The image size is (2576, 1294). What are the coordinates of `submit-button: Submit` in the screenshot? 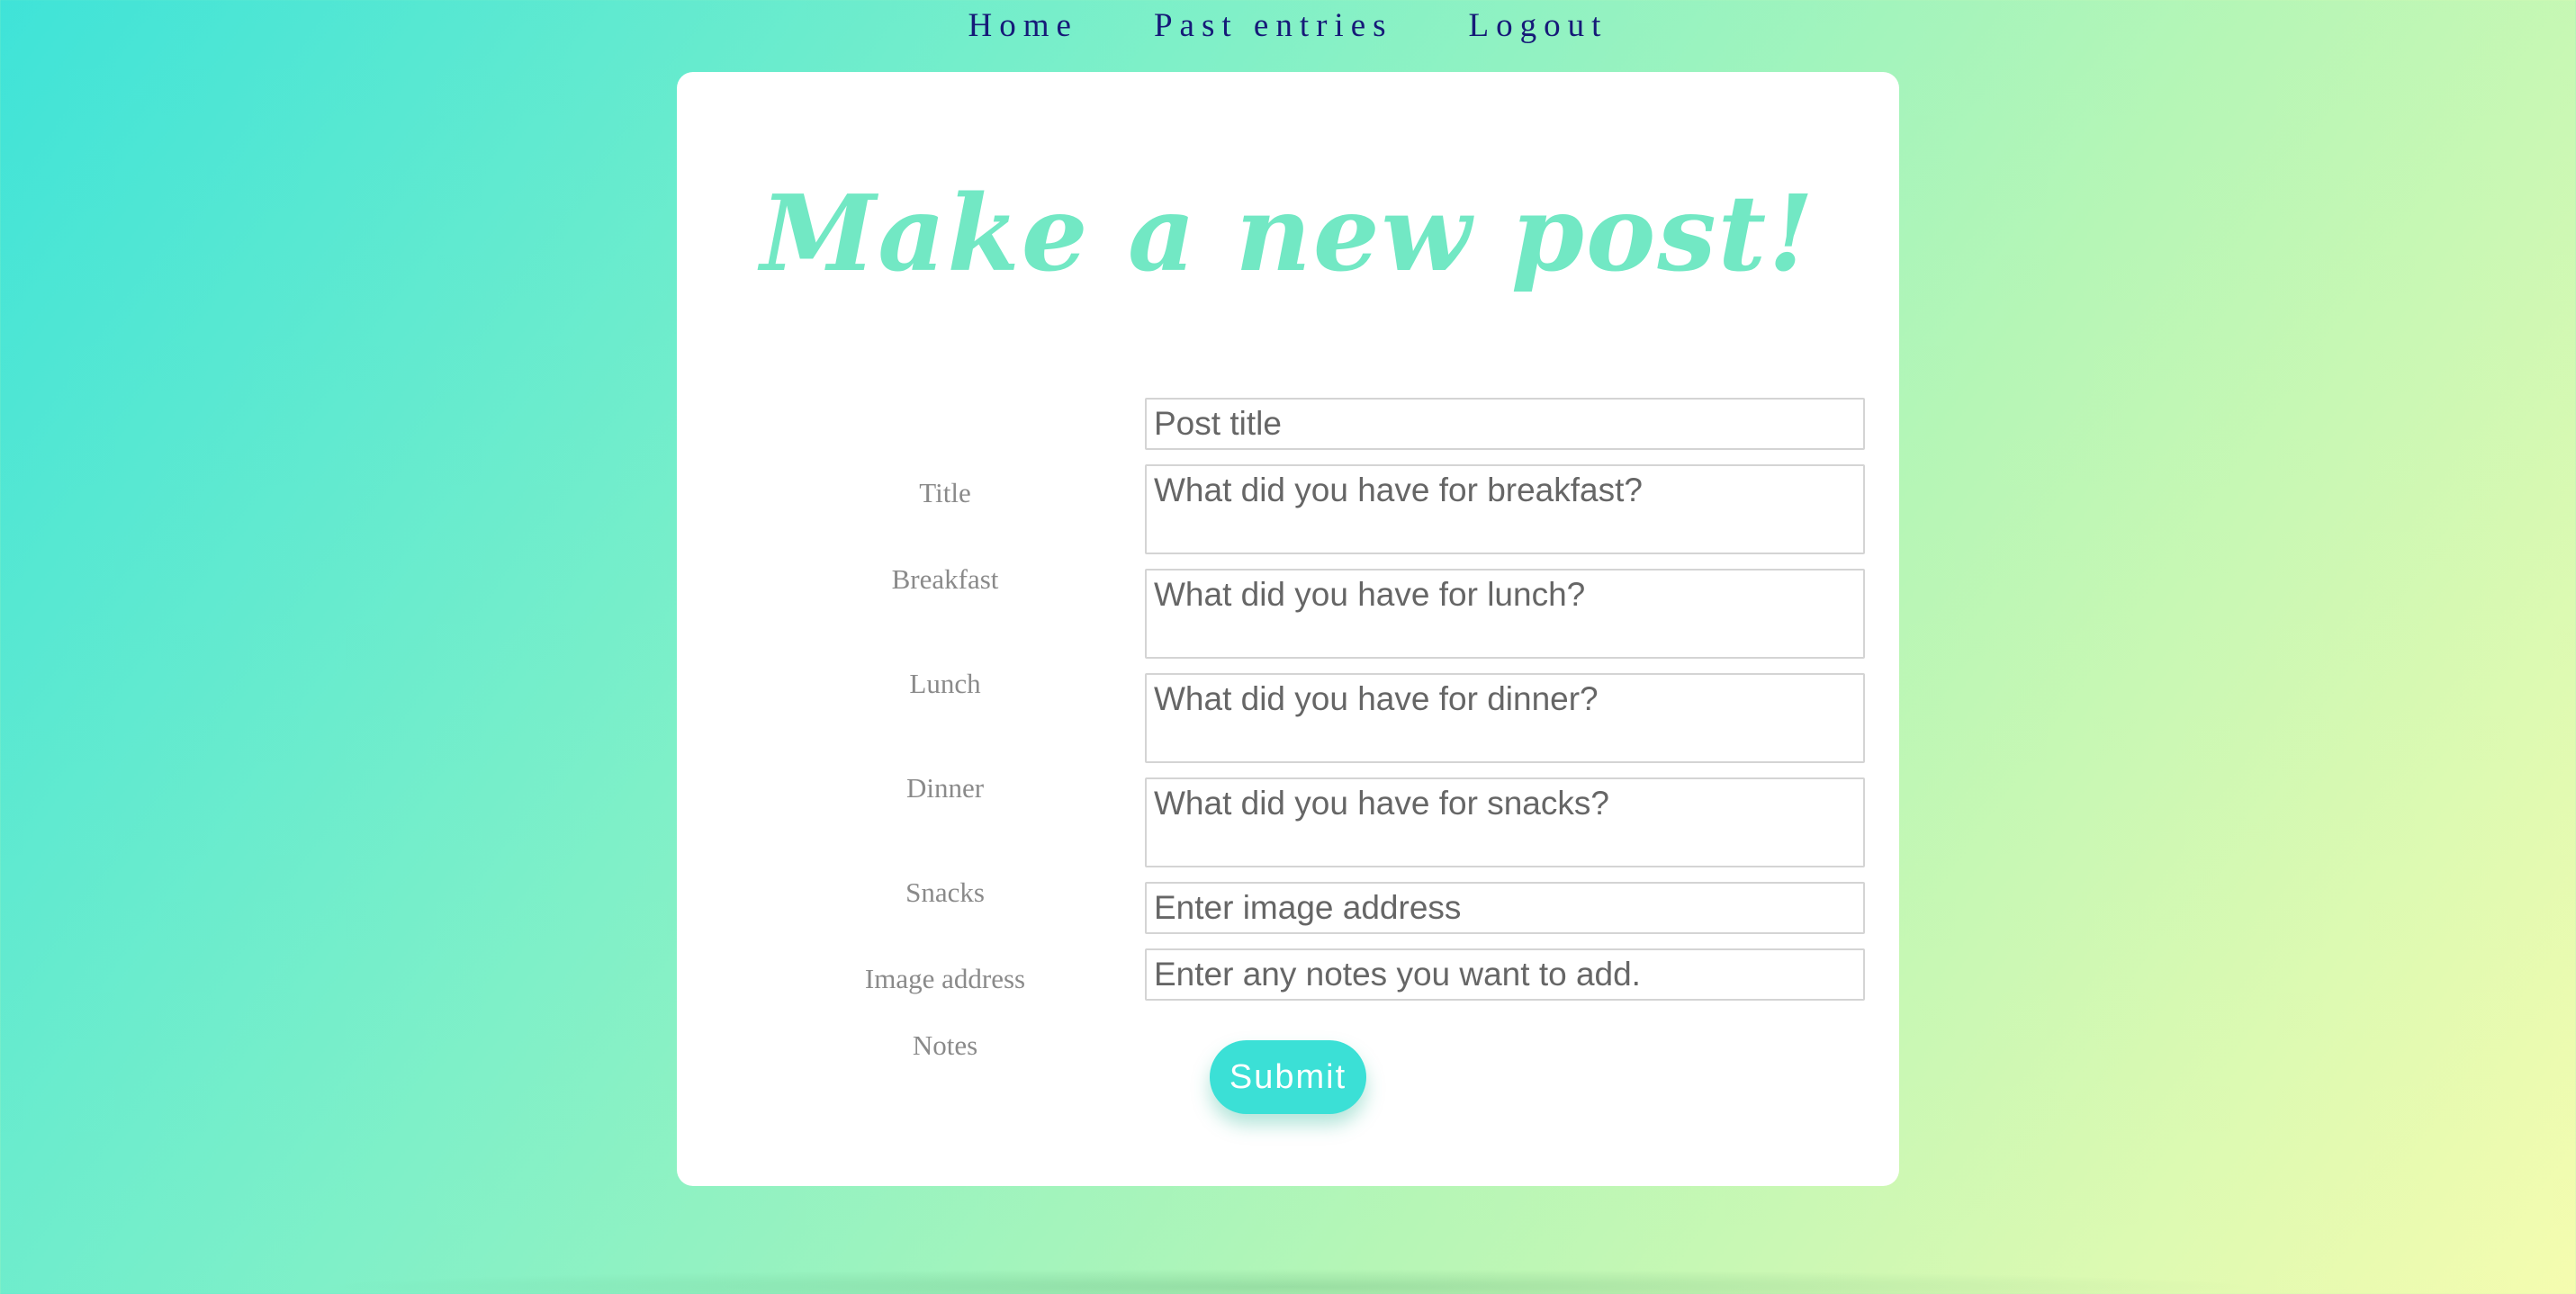 It's located at (1288, 1077).